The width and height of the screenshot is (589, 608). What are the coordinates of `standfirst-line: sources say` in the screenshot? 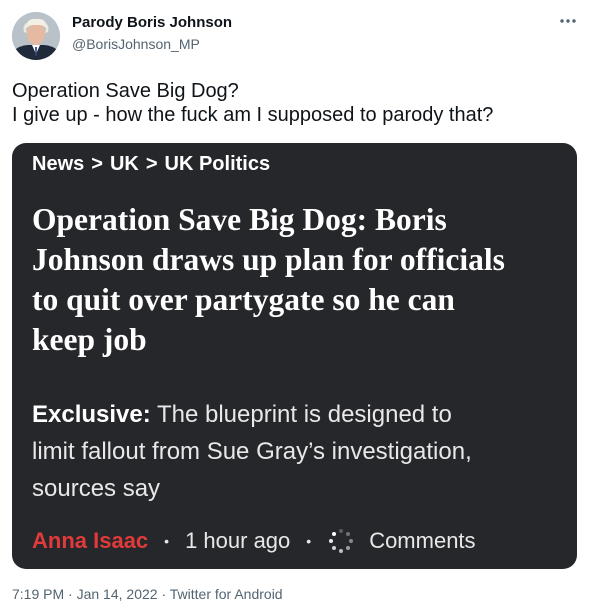 It's located at (96, 488).